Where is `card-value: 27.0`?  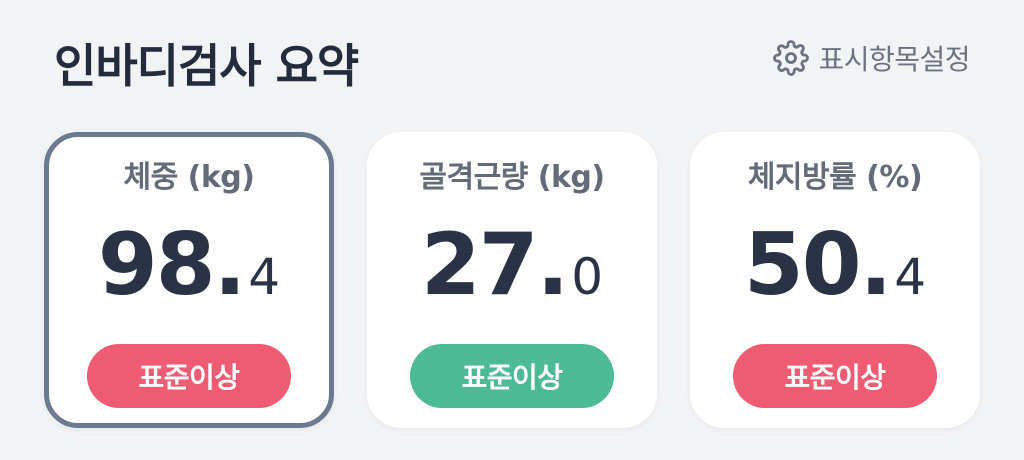
card-value: 27.0 is located at coordinates (512, 265).